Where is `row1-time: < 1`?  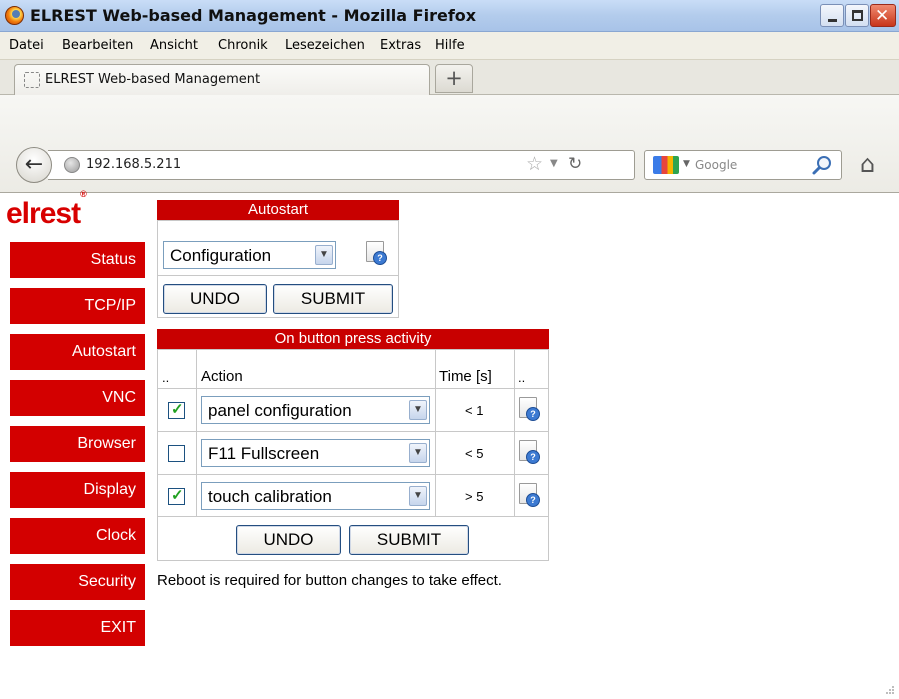
row1-time: < 1 is located at coordinates (474, 410).